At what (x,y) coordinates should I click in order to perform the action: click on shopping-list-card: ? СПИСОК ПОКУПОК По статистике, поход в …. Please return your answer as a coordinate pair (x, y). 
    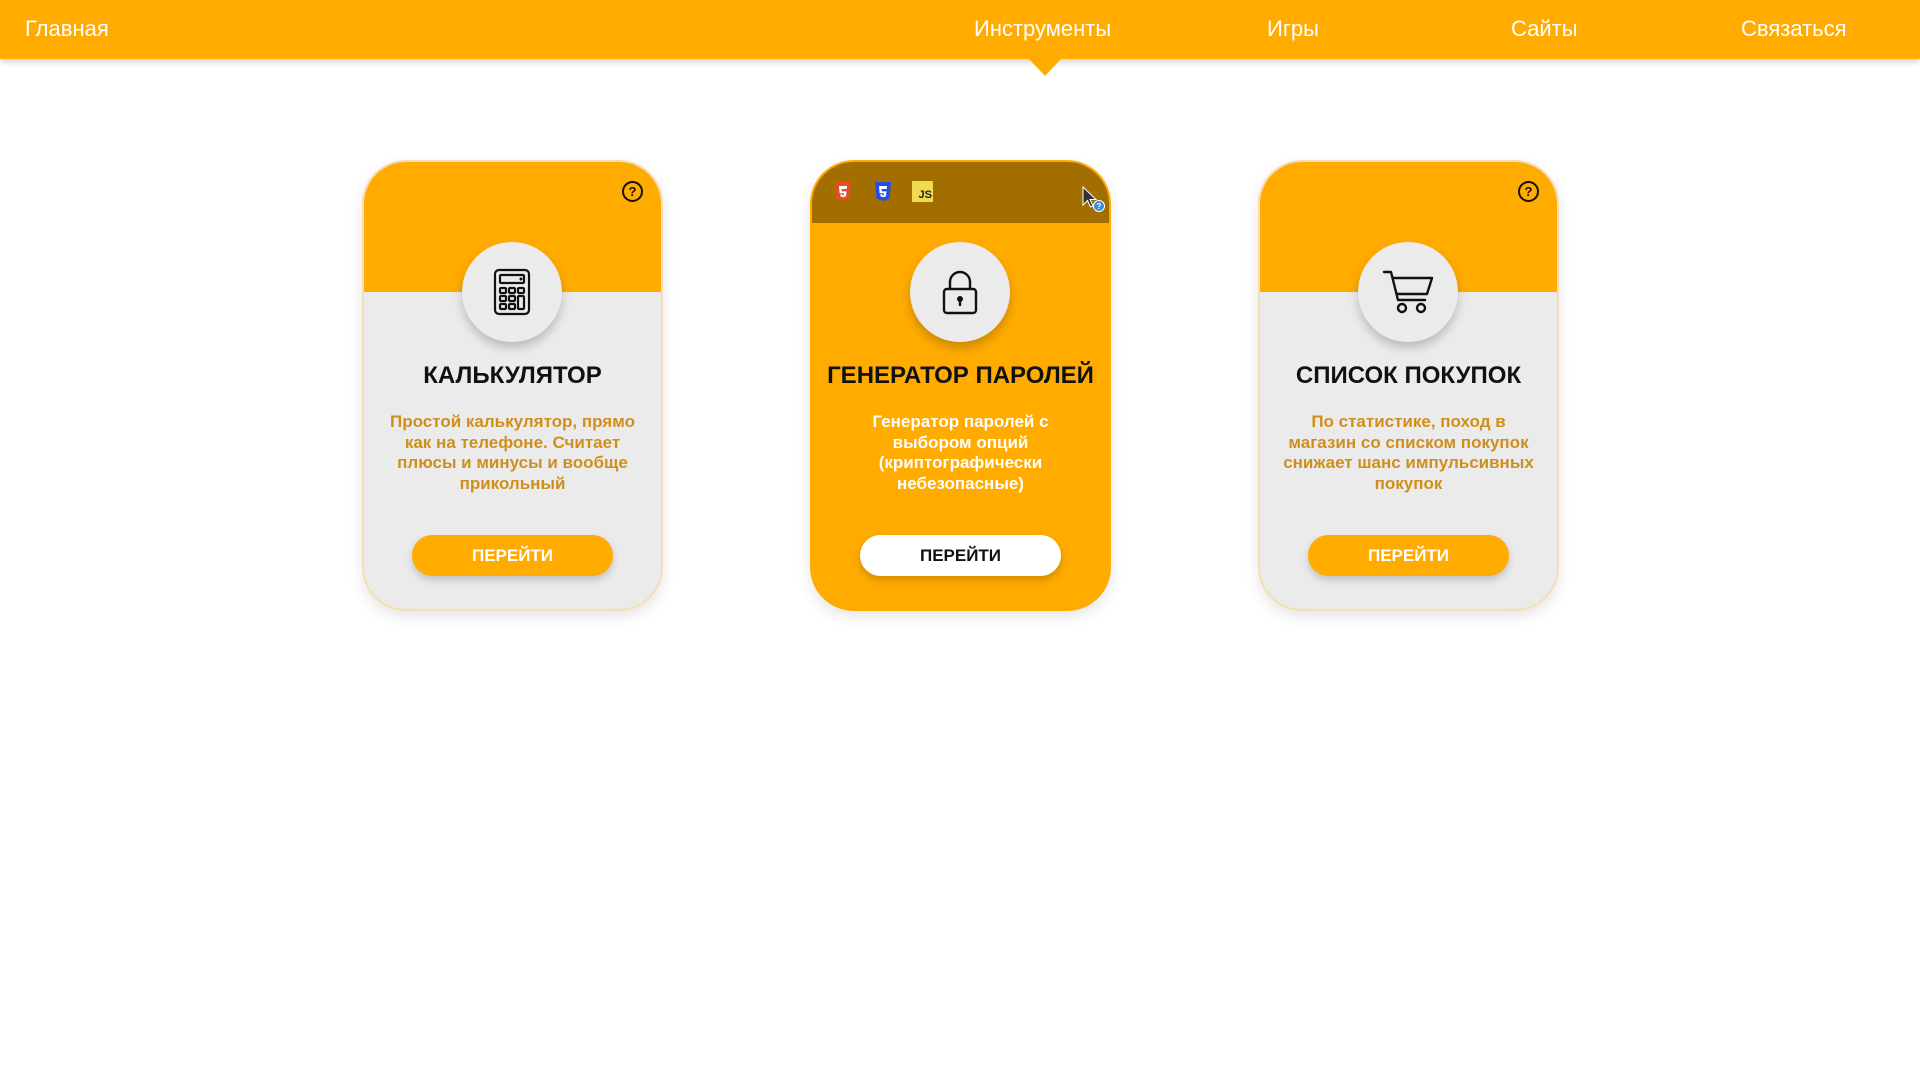
    Looking at the image, I should click on (1408, 385).